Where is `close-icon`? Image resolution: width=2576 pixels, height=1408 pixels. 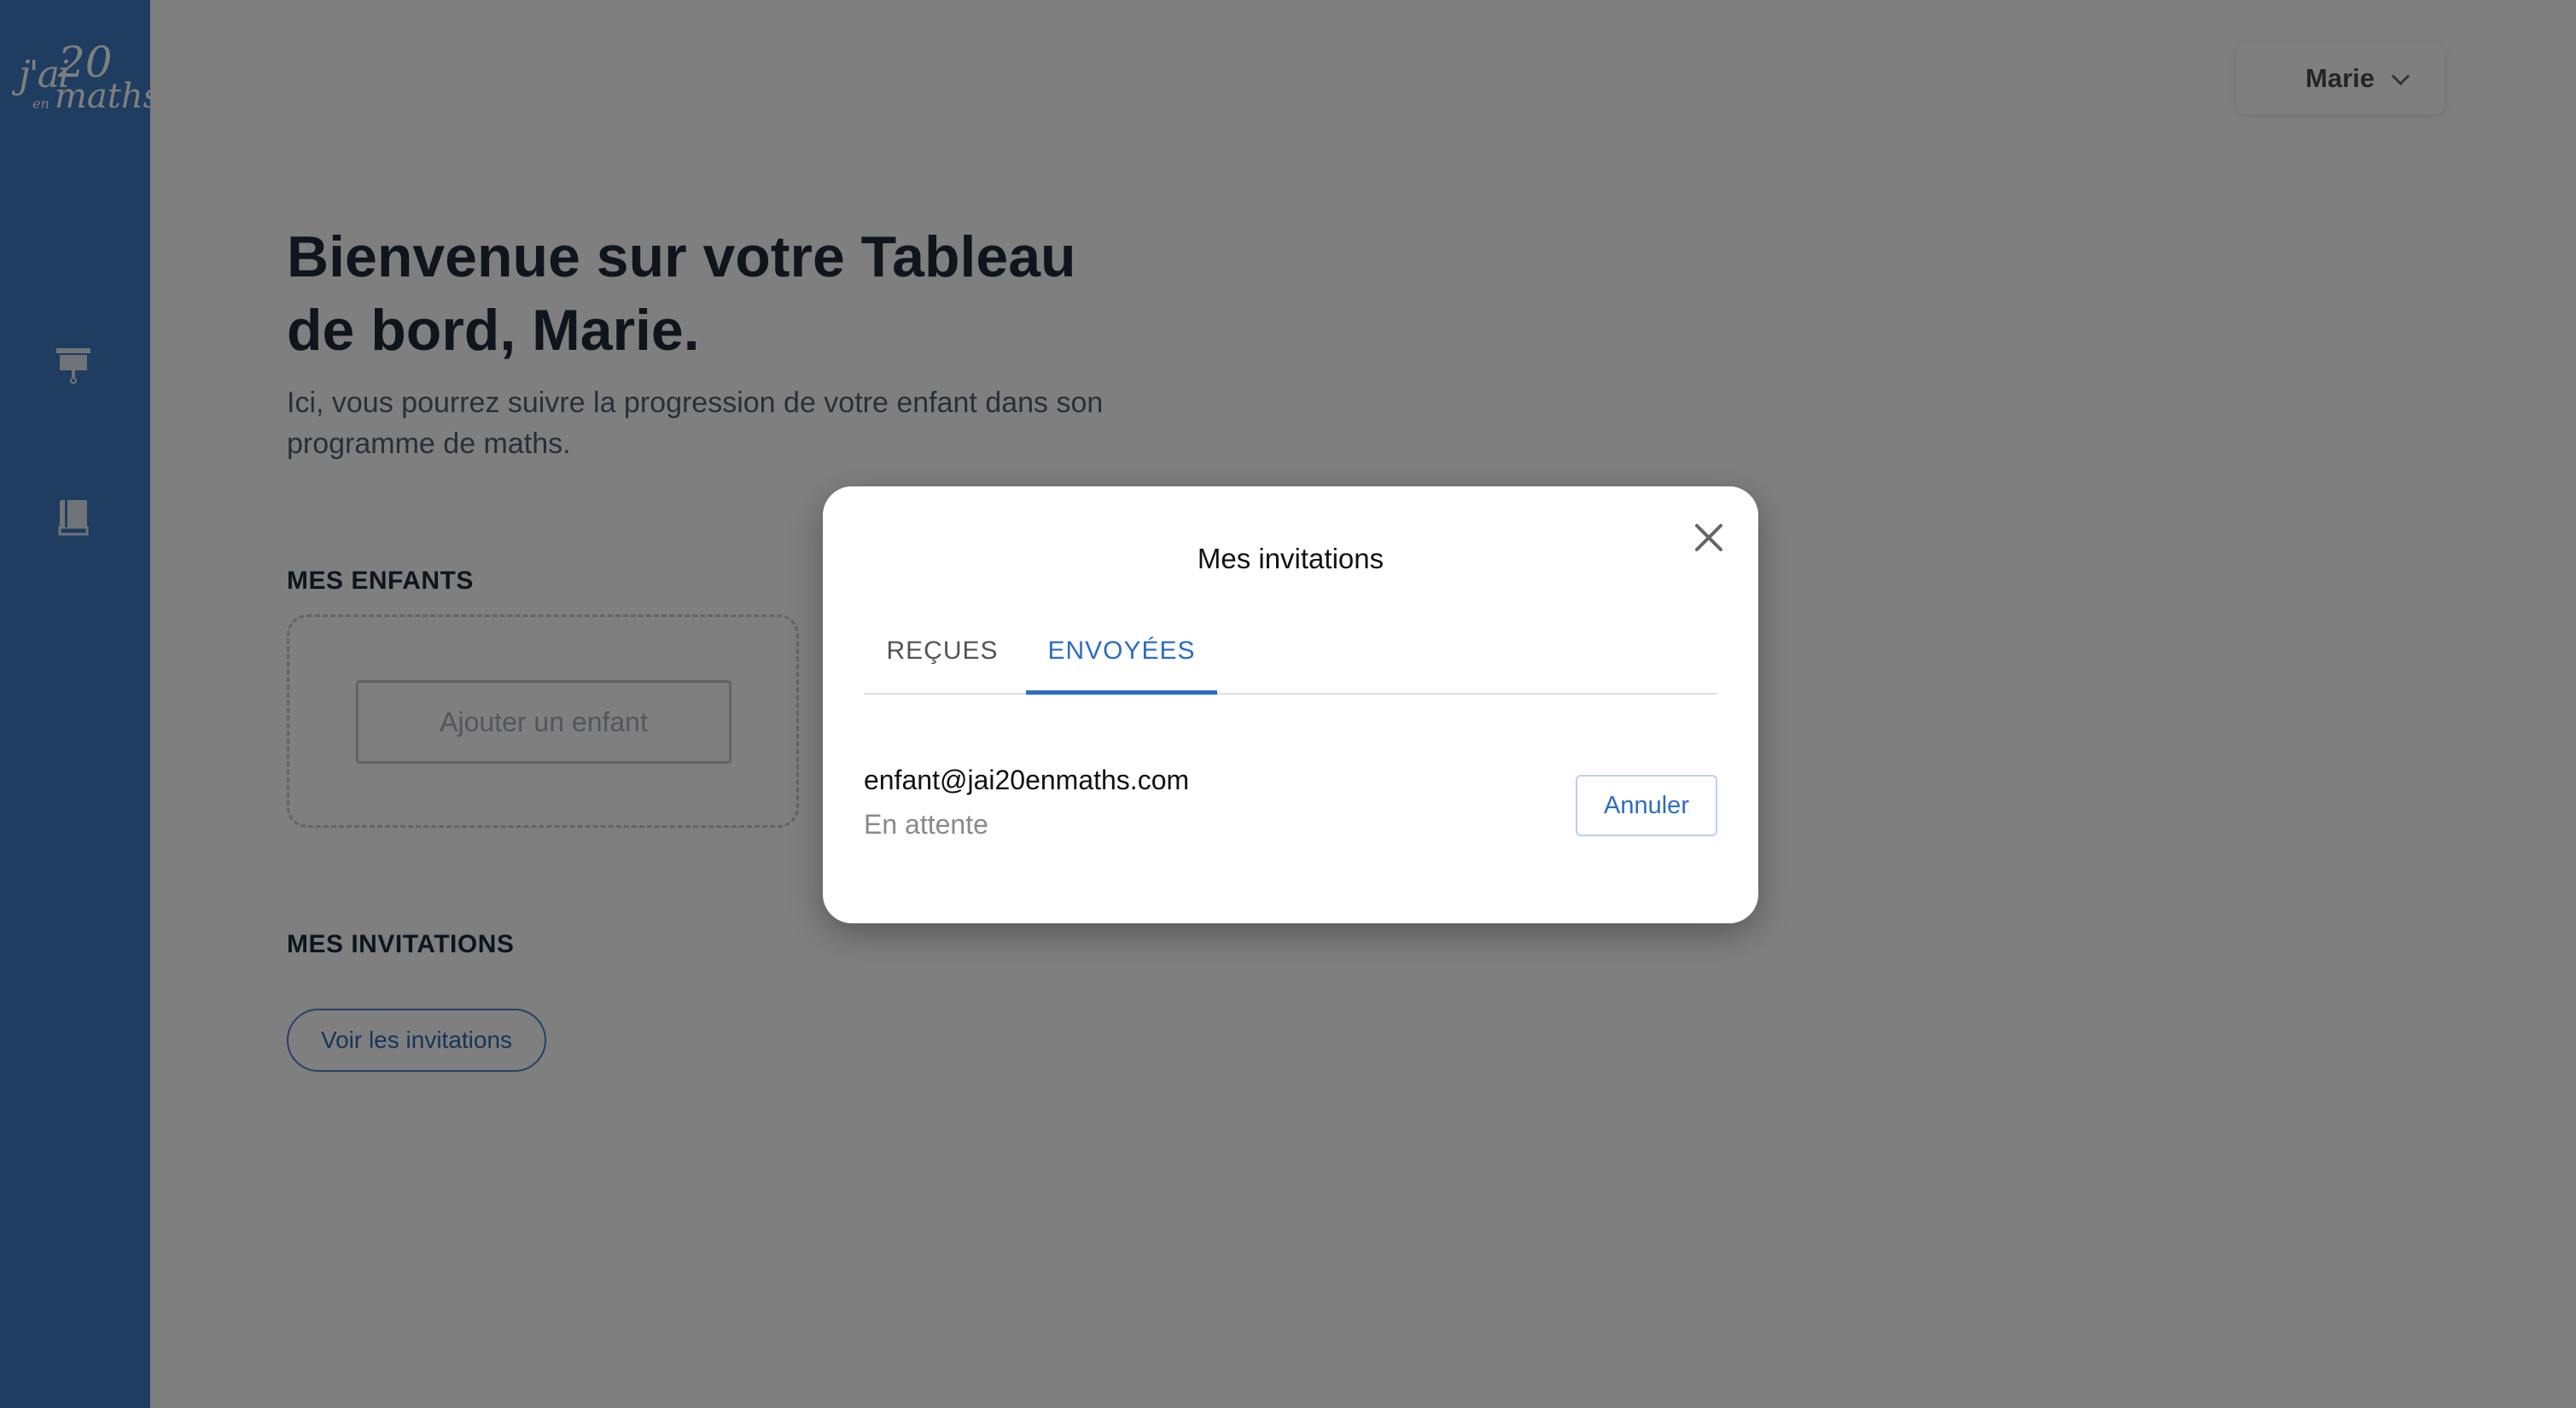 close-icon is located at coordinates (1709, 537).